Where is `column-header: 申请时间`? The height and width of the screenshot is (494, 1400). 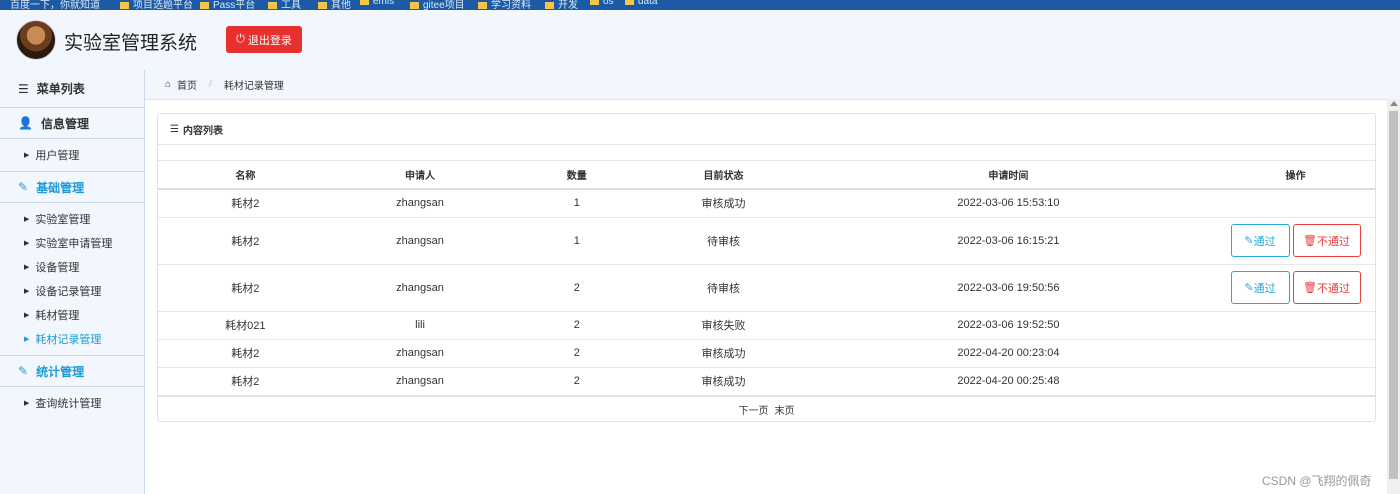
column-header: 申请时间 is located at coordinates (1008, 175).